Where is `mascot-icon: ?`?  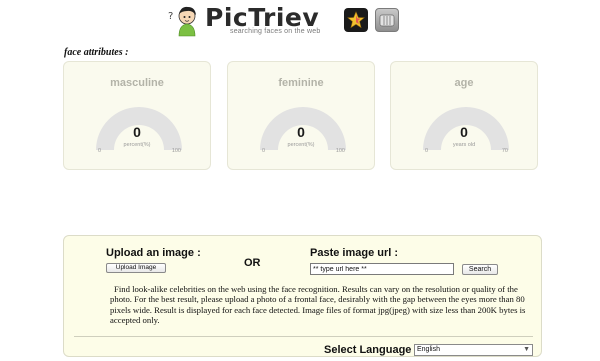
mascot-icon: ? is located at coordinates (185, 23).